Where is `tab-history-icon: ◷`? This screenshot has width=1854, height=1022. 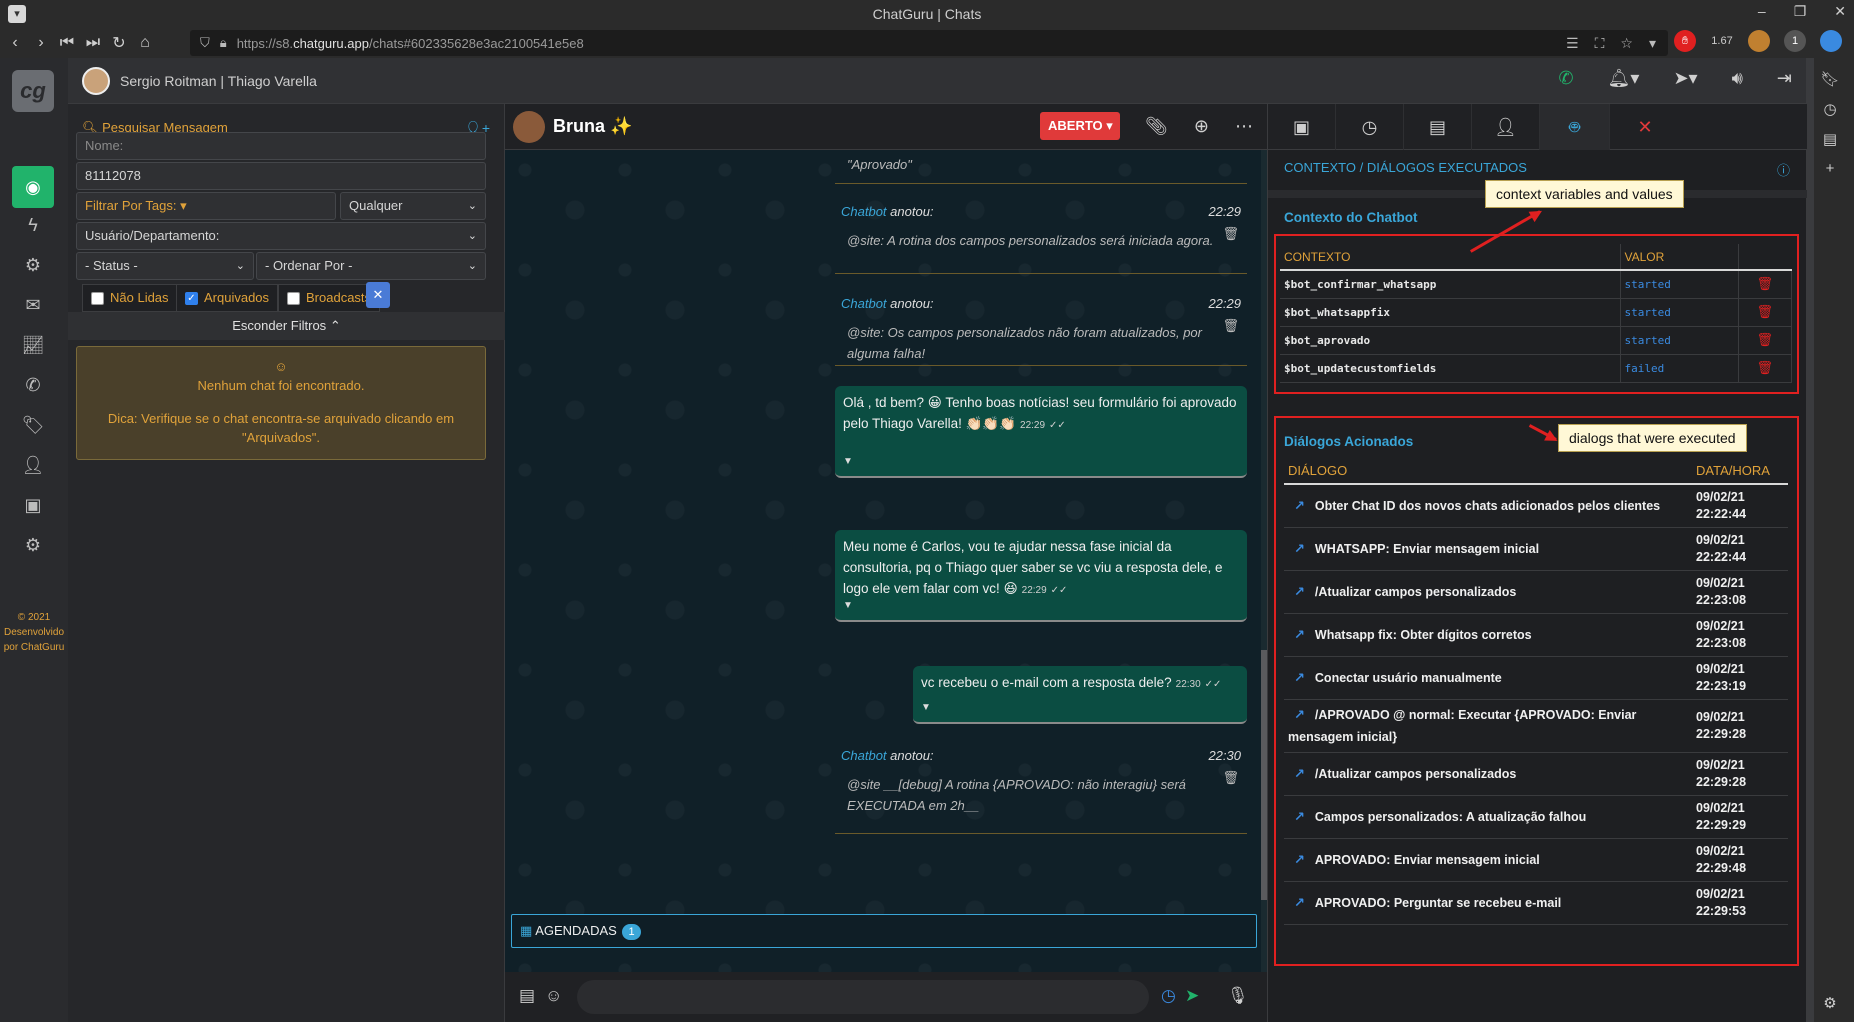 tab-history-icon: ◷ is located at coordinates (1370, 127).